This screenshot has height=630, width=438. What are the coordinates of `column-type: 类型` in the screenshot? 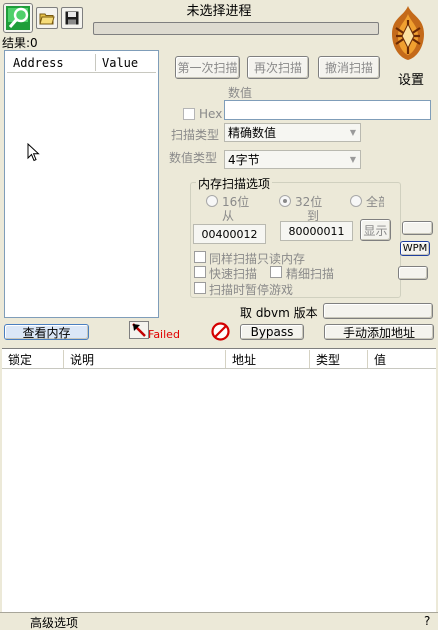 It's located at (339, 359).